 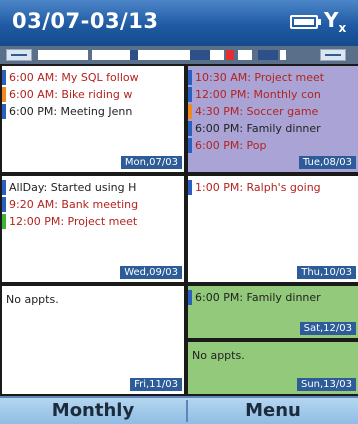 What do you see at coordinates (335, 21) in the screenshot?
I see `signal-icon: Yx` at bounding box center [335, 21].